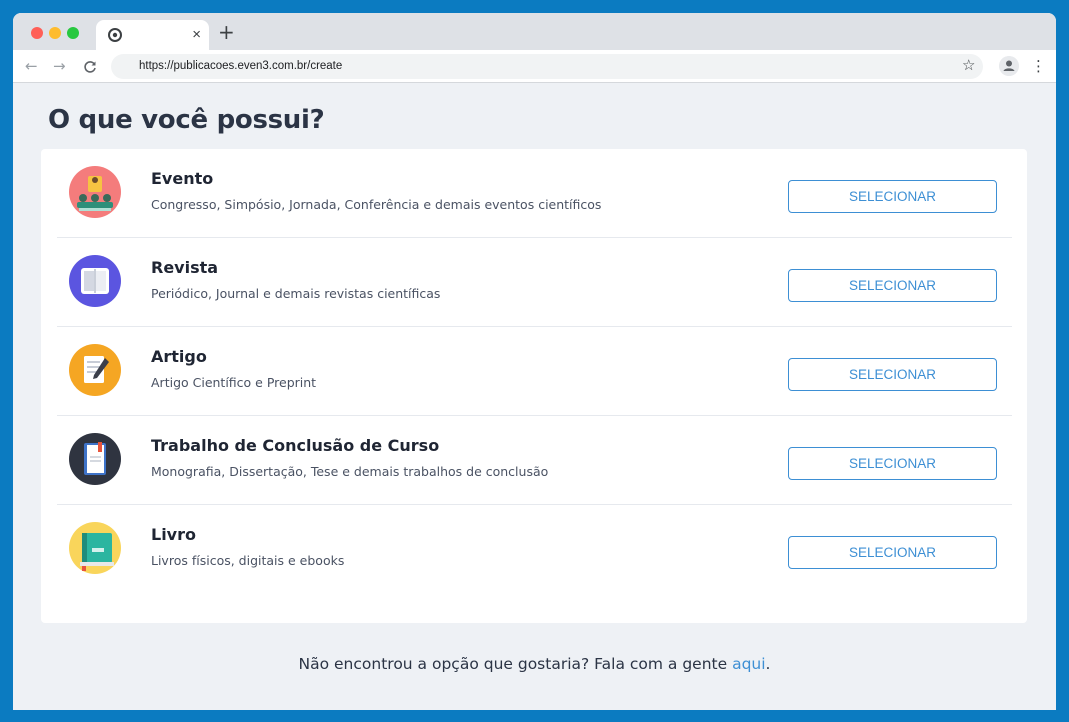 Image resolution: width=1069 pixels, height=722 pixels. Describe the element at coordinates (892, 463) in the screenshot. I see `select-tcc-button: SELECIONAR` at that location.